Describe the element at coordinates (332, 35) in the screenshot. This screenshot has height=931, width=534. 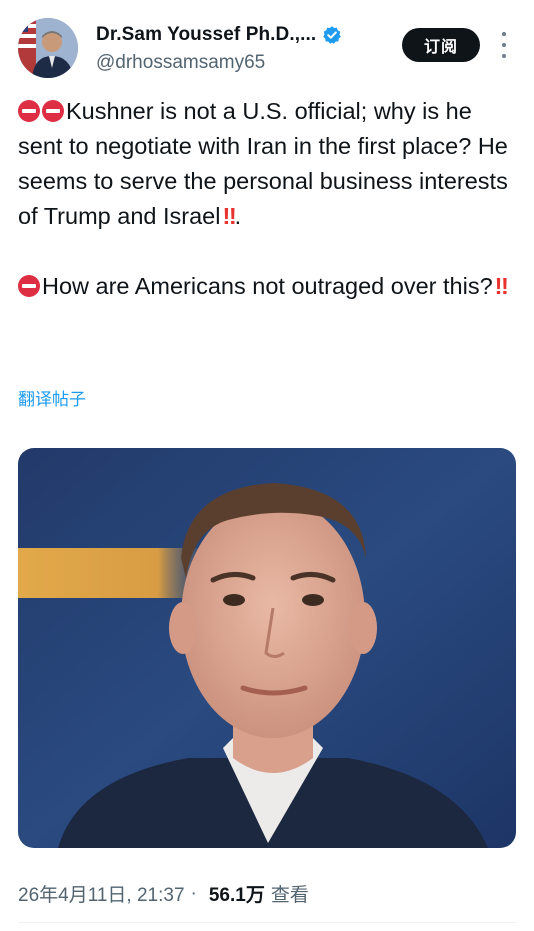
I see `verified-badge-icon` at that location.